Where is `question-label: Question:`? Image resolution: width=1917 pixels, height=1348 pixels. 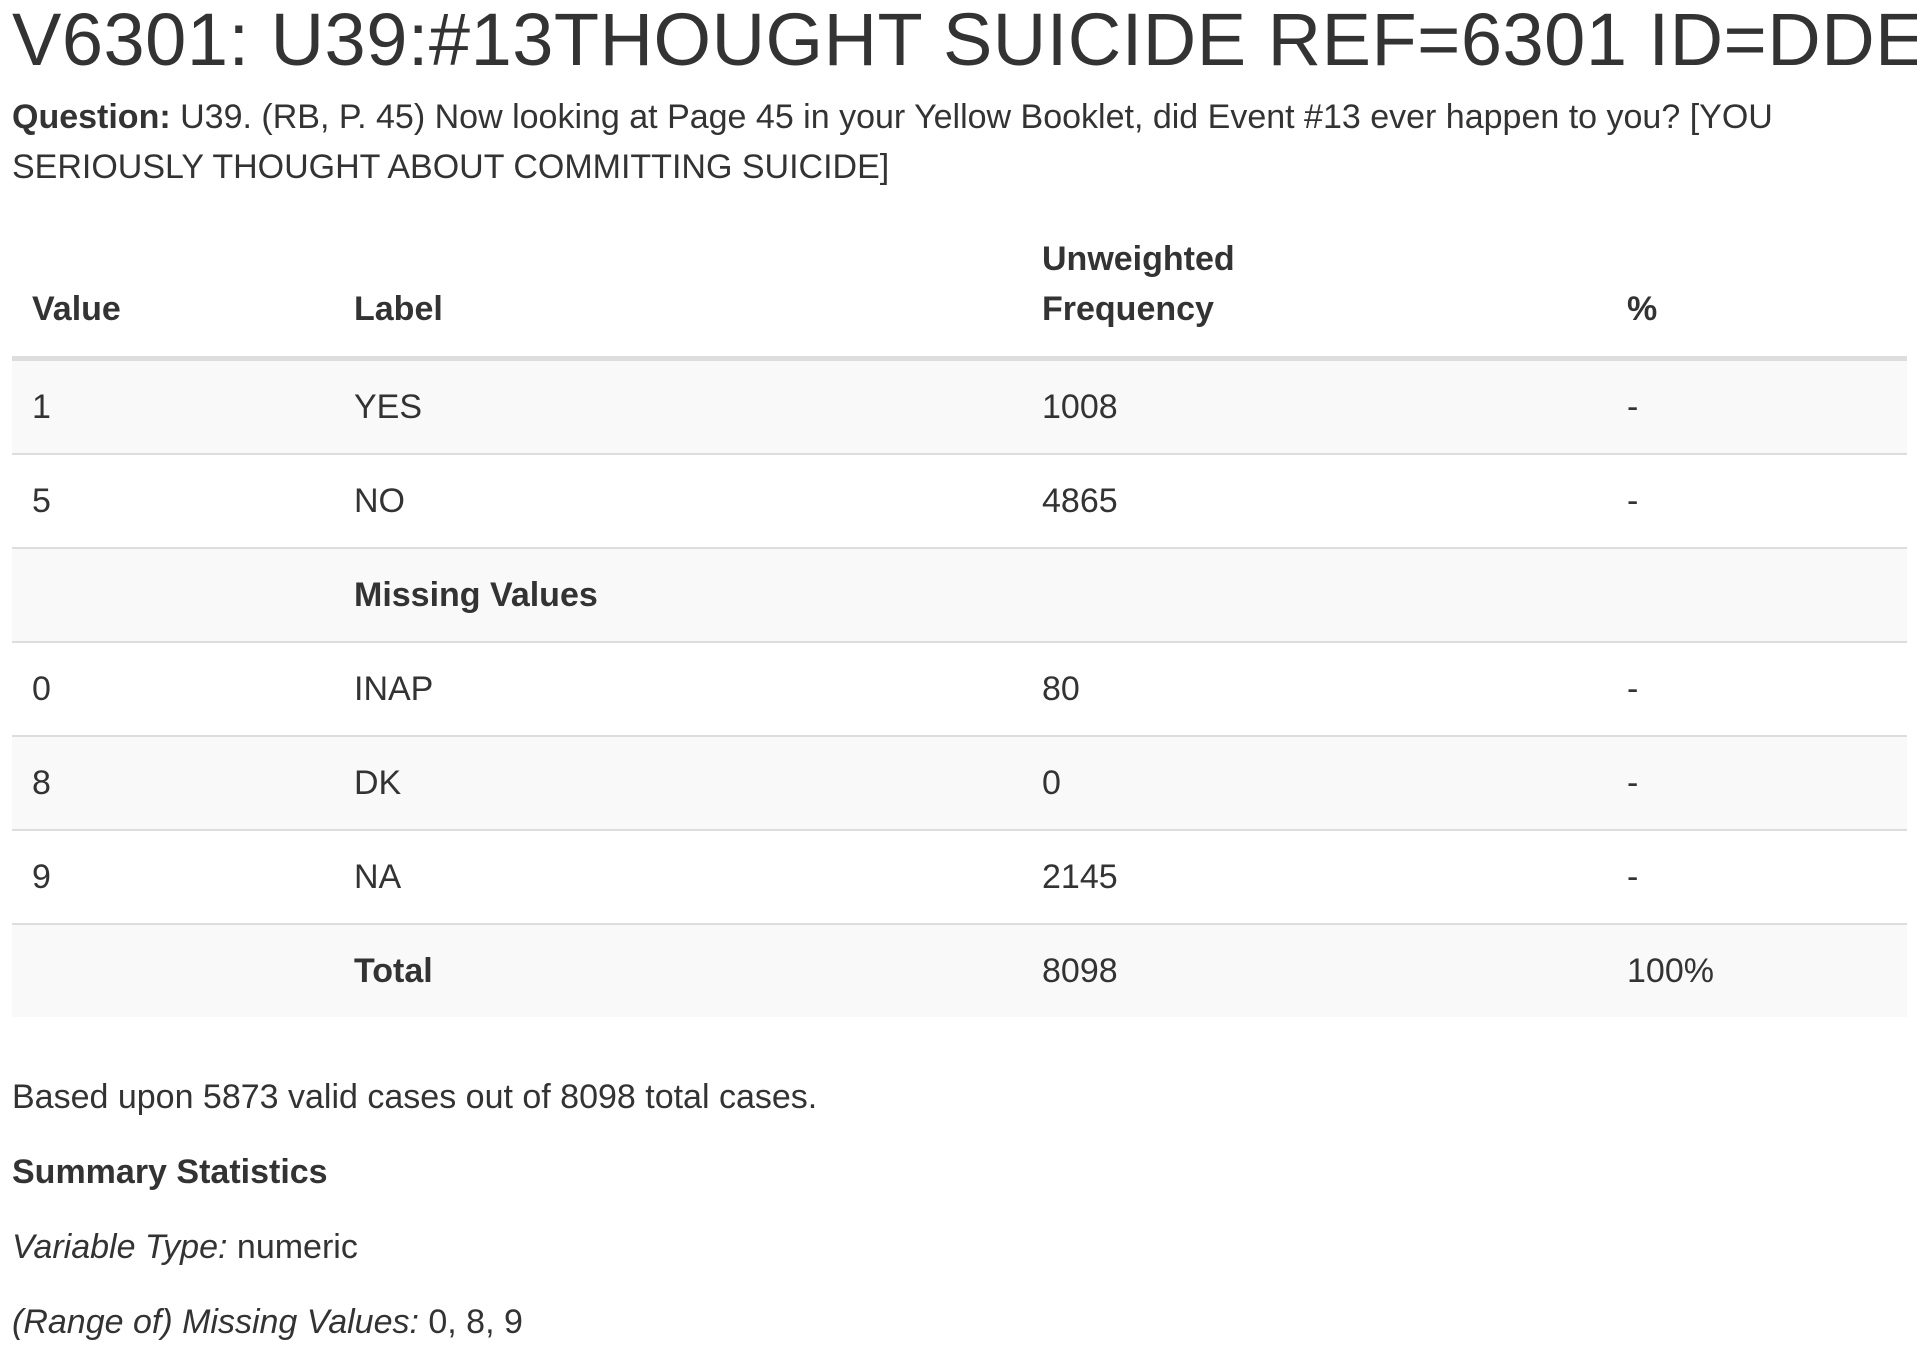
question-label: Question: is located at coordinates (91, 117).